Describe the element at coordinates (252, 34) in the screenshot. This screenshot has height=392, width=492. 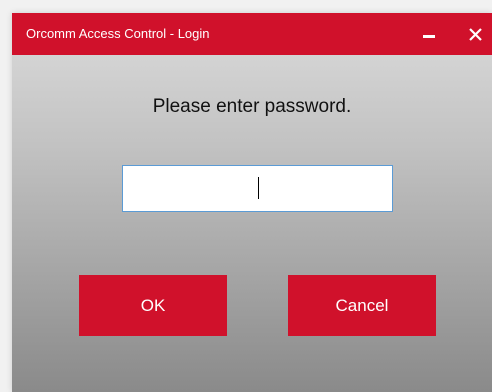
I see `title-bar: Orcomm Access Control - Login` at that location.